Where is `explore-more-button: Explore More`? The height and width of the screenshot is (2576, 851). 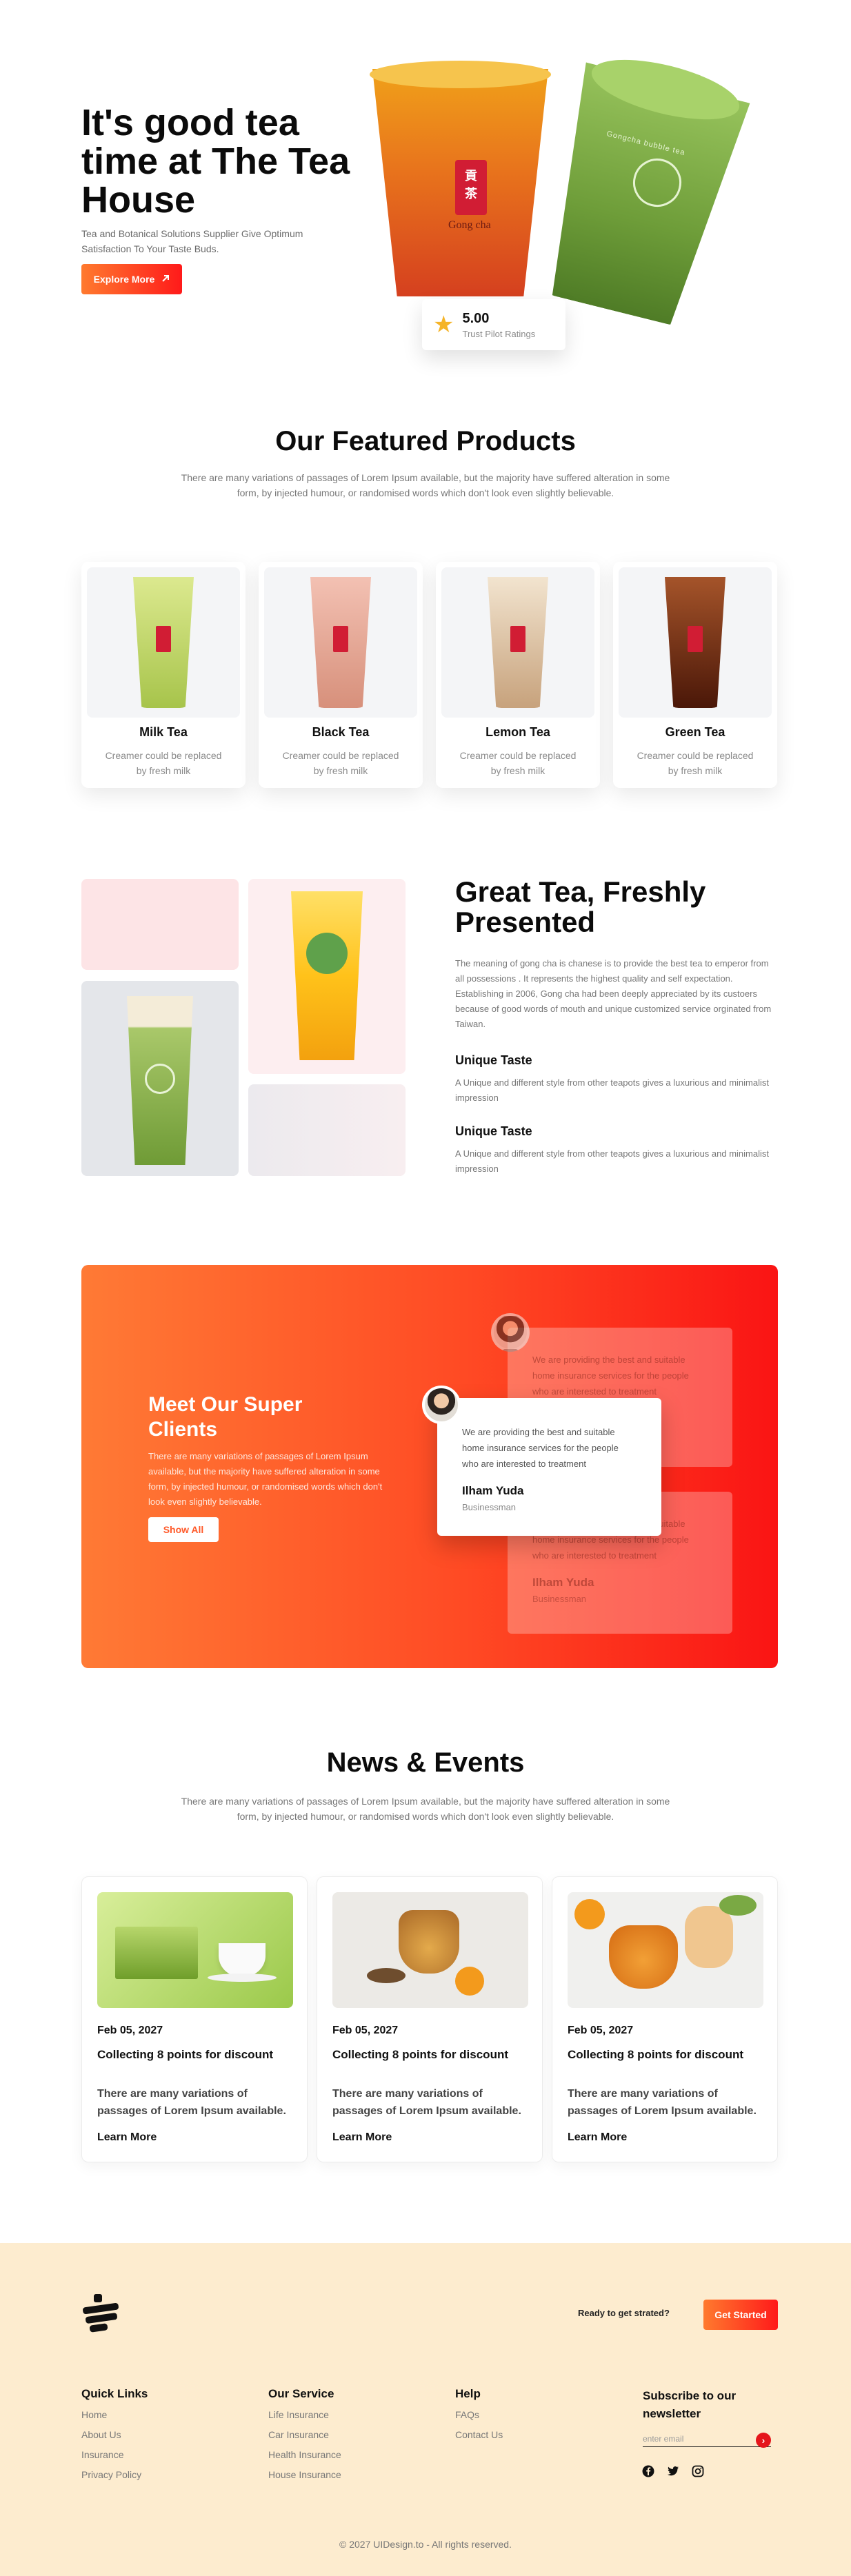 explore-more-button: Explore More is located at coordinates (131, 279).